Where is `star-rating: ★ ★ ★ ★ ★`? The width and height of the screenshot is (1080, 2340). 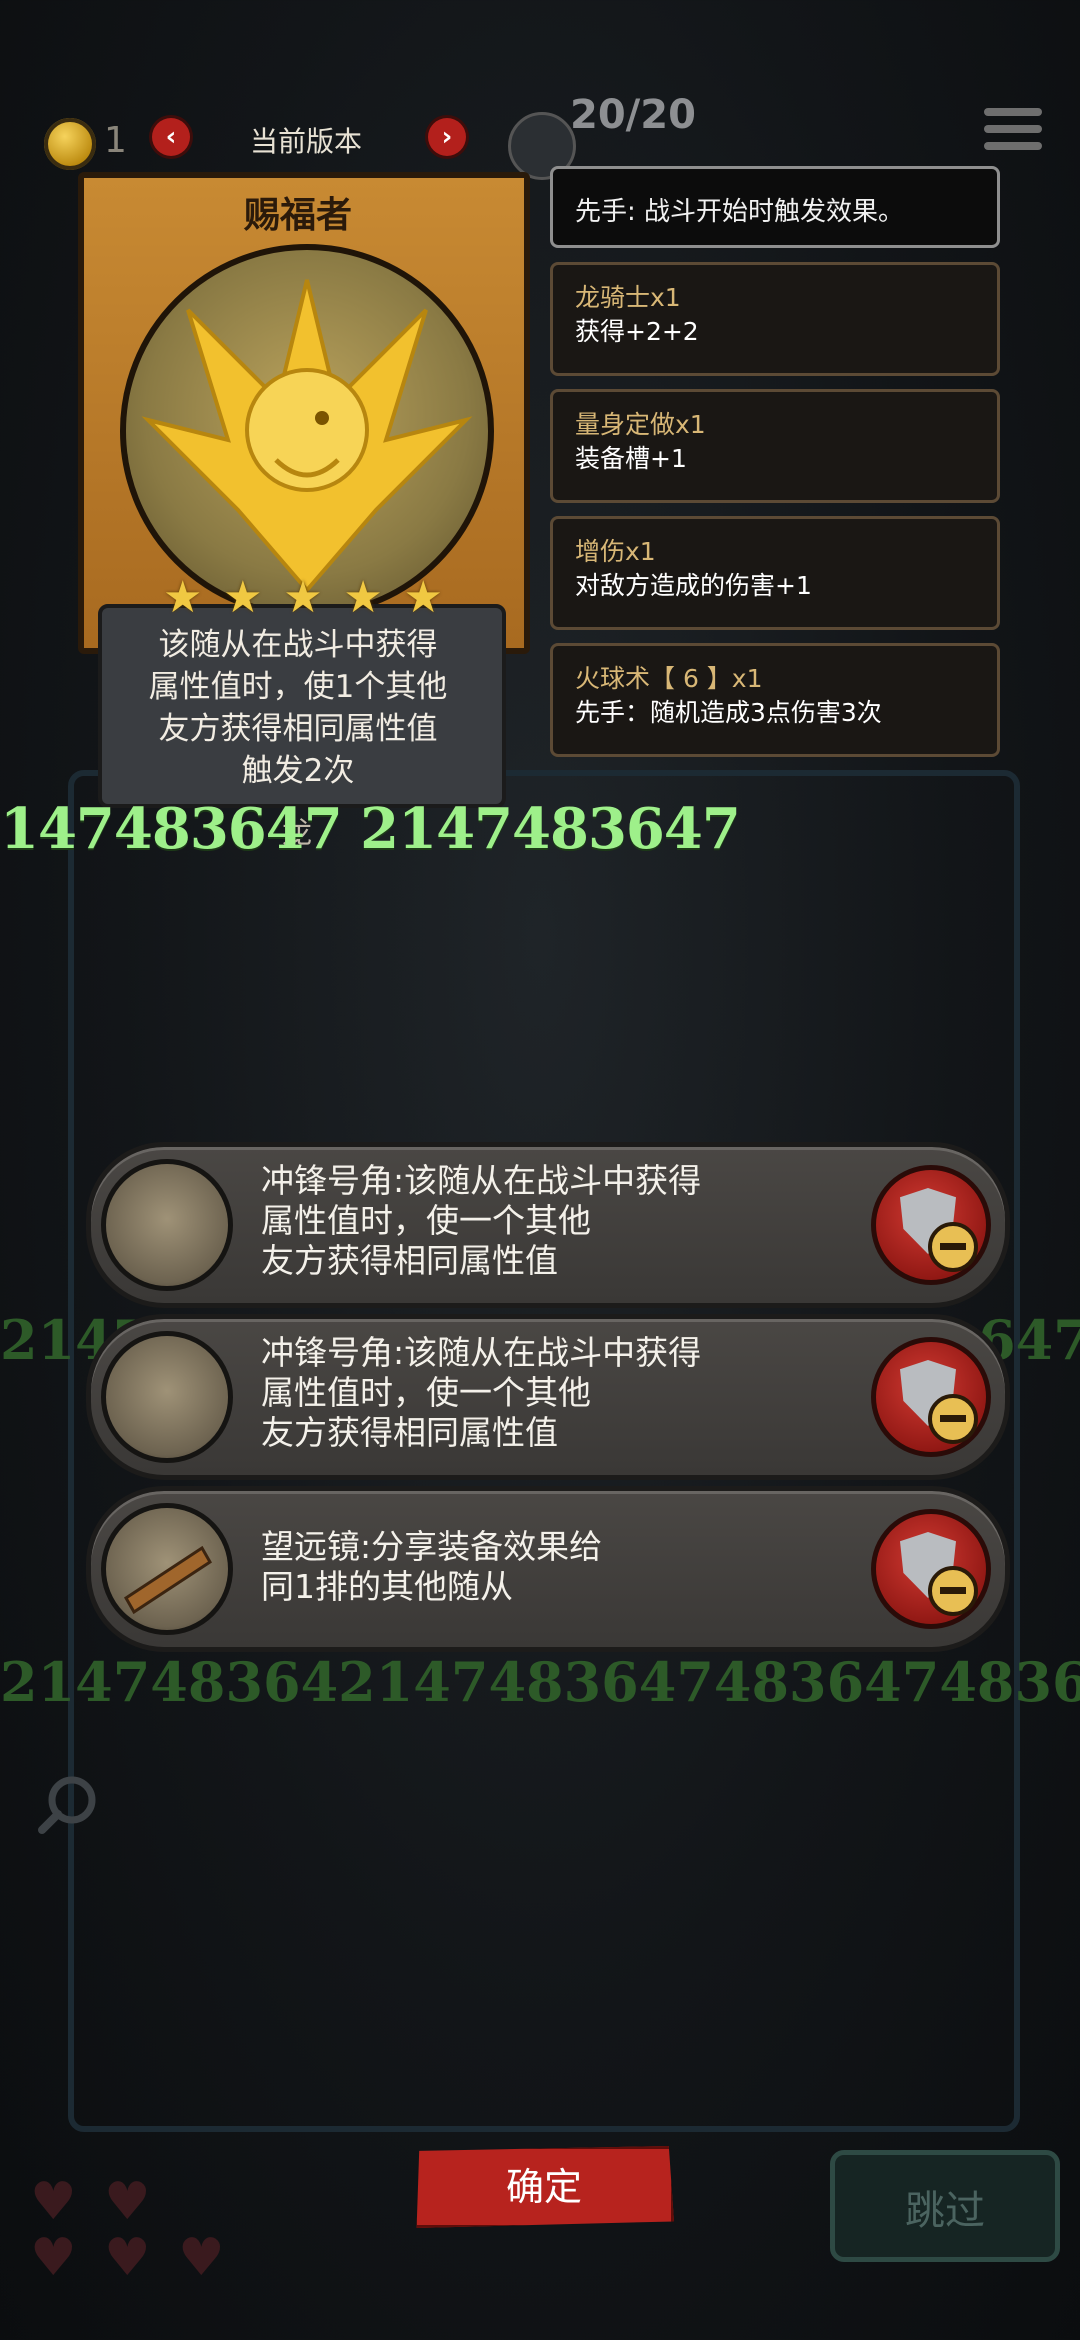 star-rating: ★ ★ ★ ★ ★ is located at coordinates (303, 601).